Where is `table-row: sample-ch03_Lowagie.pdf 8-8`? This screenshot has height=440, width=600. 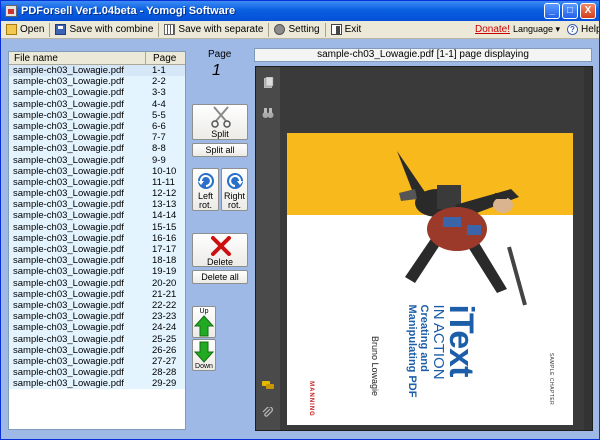 table-row: sample-ch03_Lowagie.pdf 8-8 is located at coordinates (97, 149).